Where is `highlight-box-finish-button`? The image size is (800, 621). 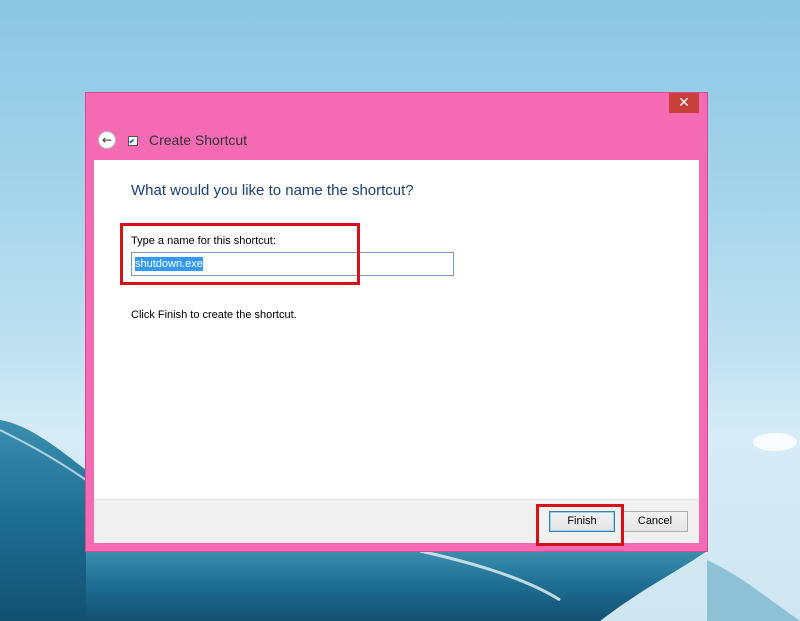 highlight-box-finish-button is located at coordinates (580, 525).